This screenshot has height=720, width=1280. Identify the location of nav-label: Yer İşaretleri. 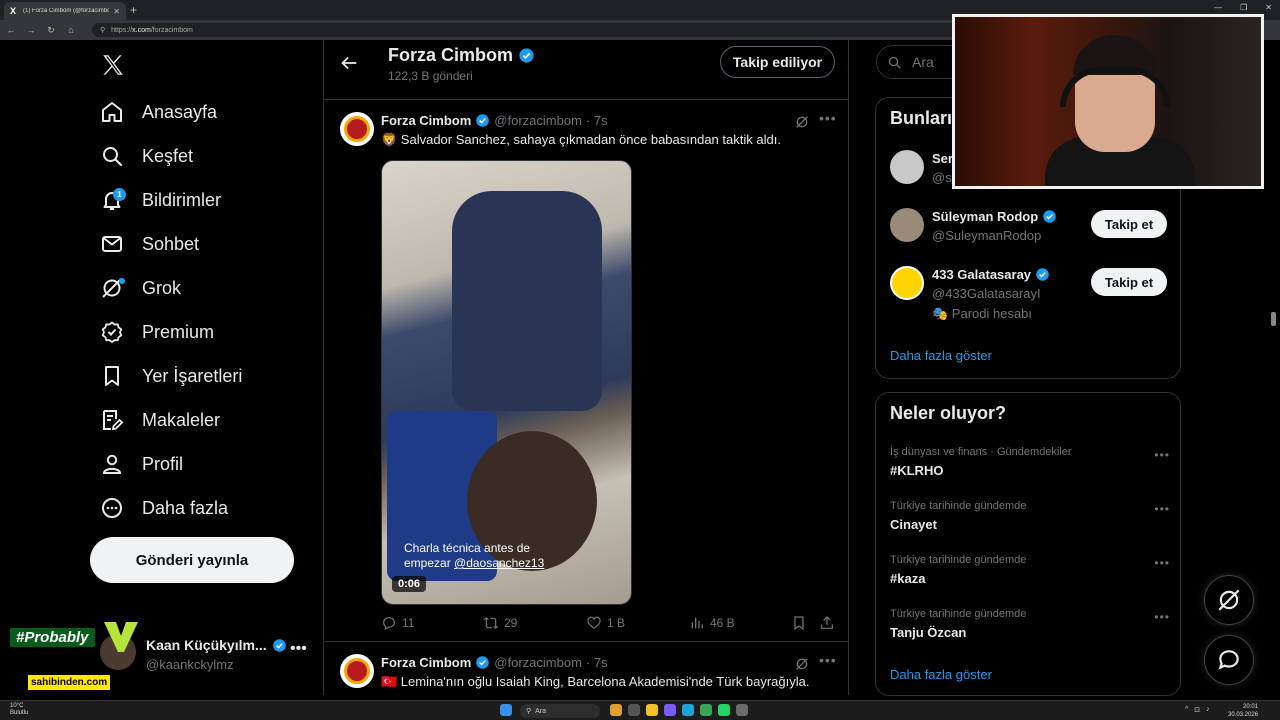
(192, 375).